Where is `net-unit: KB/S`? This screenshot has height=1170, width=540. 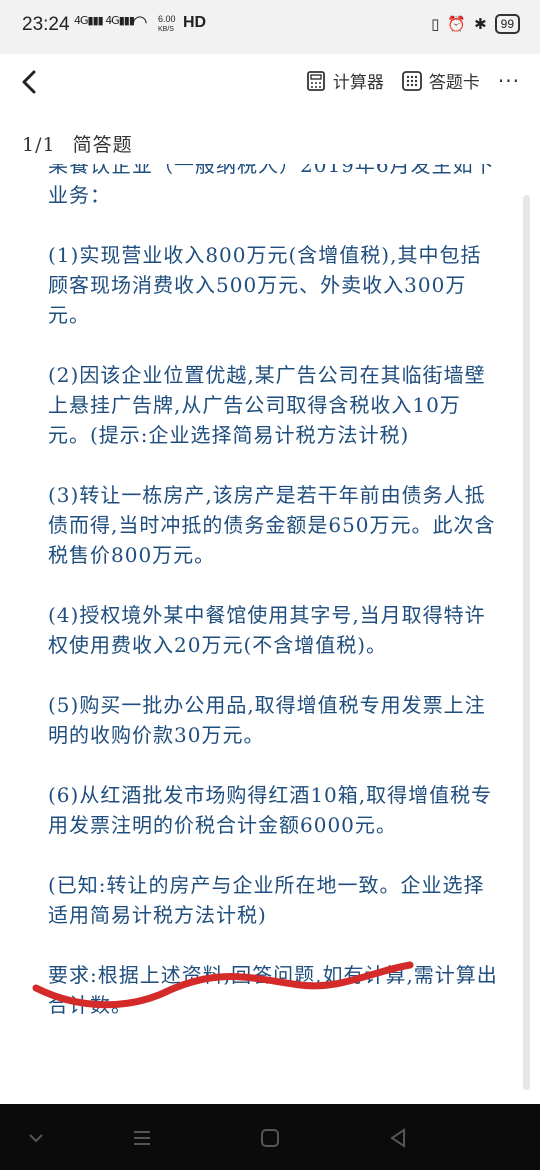
net-unit: KB/S is located at coordinates (166, 29).